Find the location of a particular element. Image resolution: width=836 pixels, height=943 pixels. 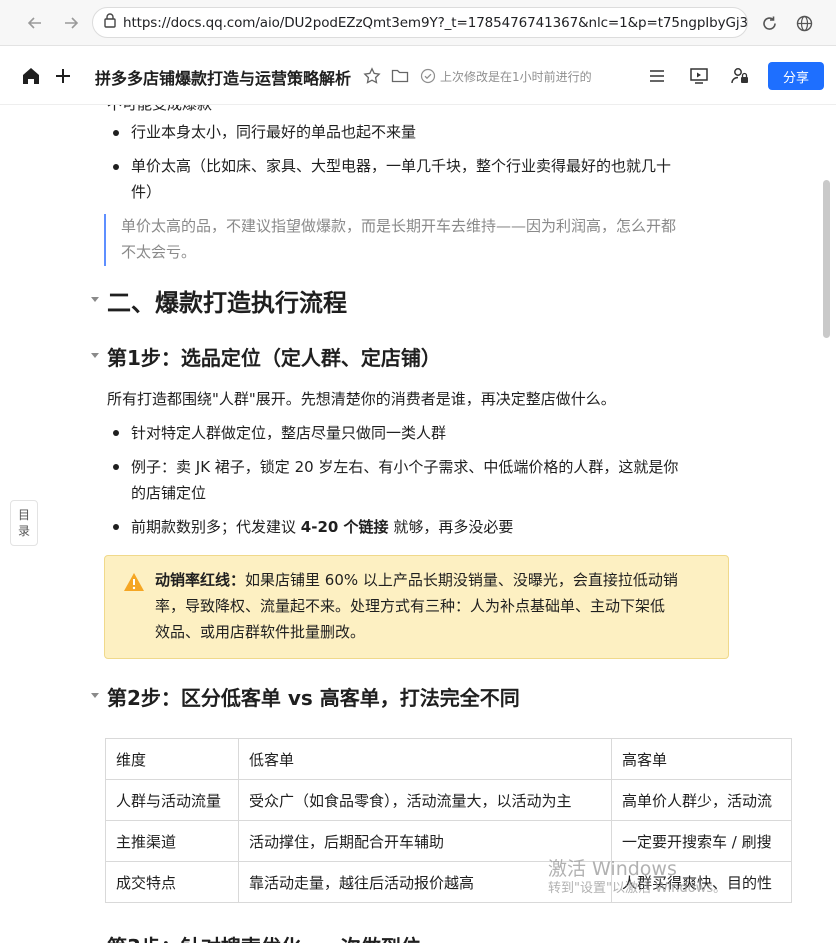

list-item: 前期款数别多；代发建议 4-20 个链接 就够，再多没必要 is located at coordinates (322, 527).